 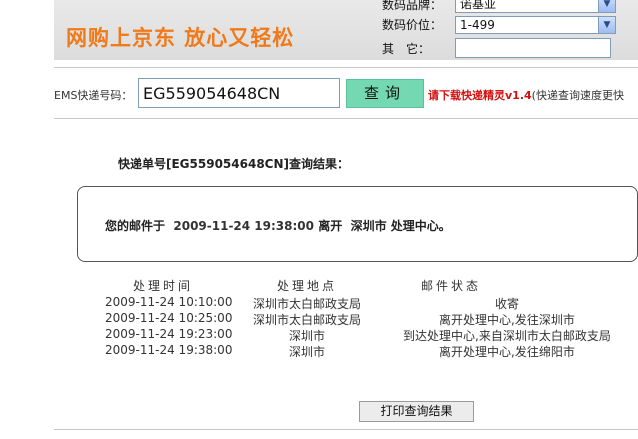 What do you see at coordinates (93, 95) in the screenshot?
I see `ems-number-label: EMS快递号码：` at bounding box center [93, 95].